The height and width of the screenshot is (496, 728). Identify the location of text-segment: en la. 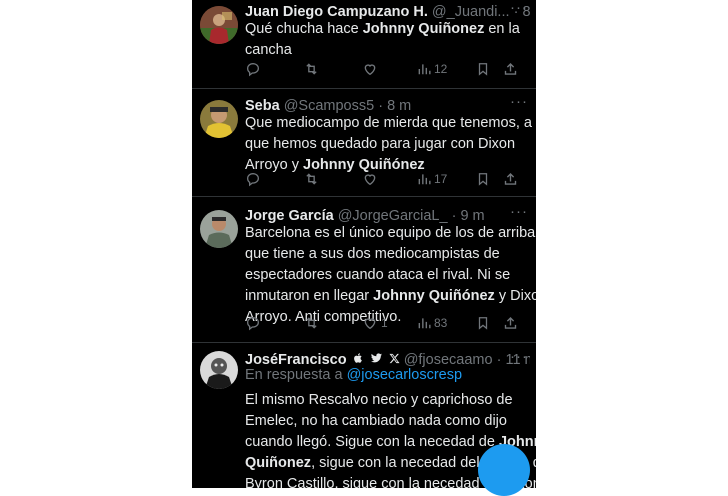
(502, 29).